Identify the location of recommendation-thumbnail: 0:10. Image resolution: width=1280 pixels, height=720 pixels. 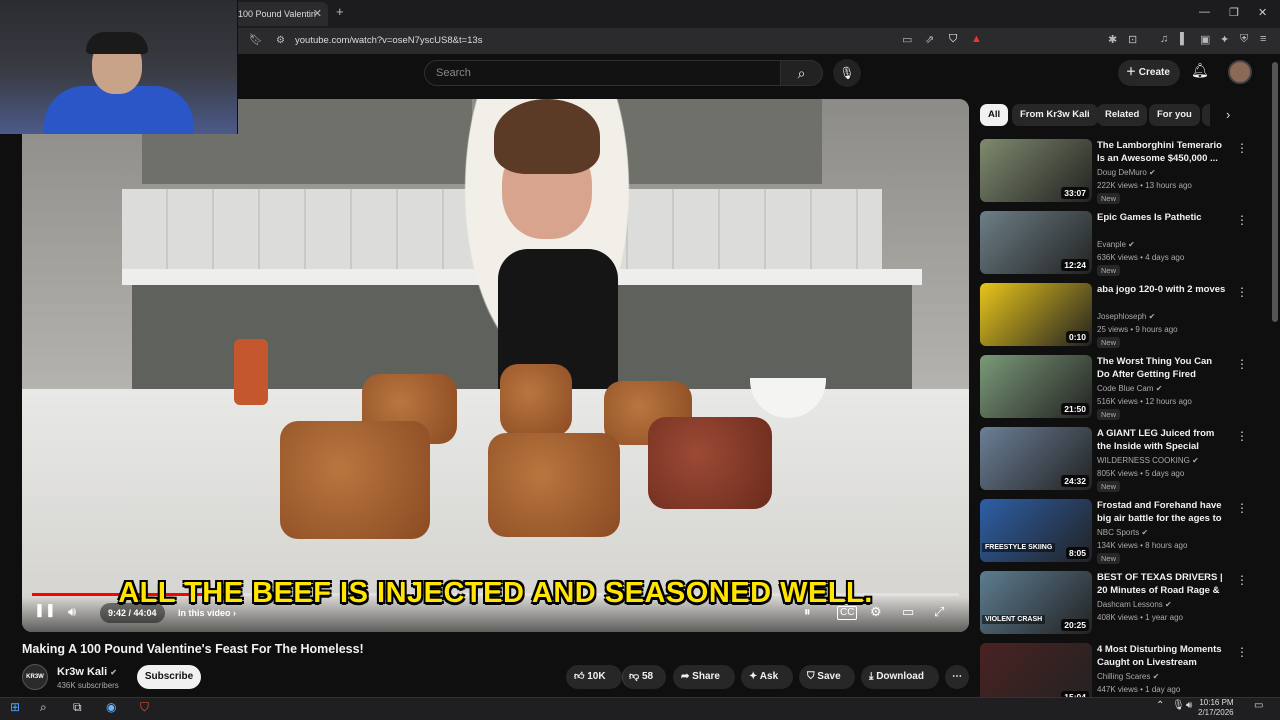
(1036, 314).